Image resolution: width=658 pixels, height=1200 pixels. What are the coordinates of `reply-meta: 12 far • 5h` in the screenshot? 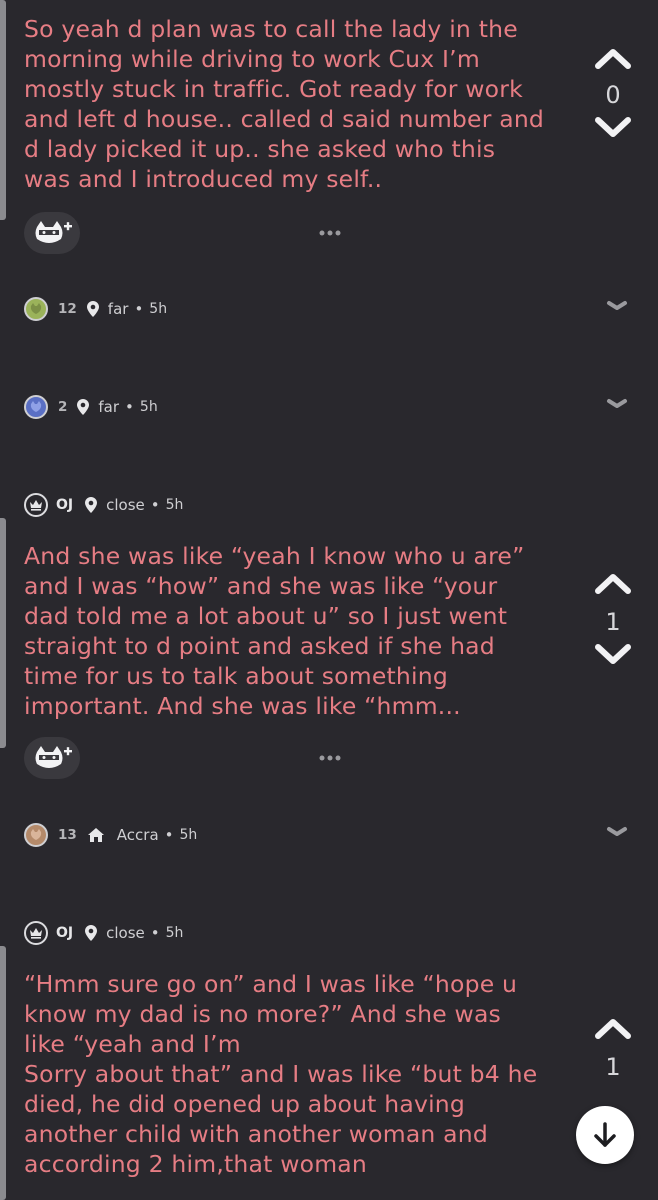 It's located at (95, 309).